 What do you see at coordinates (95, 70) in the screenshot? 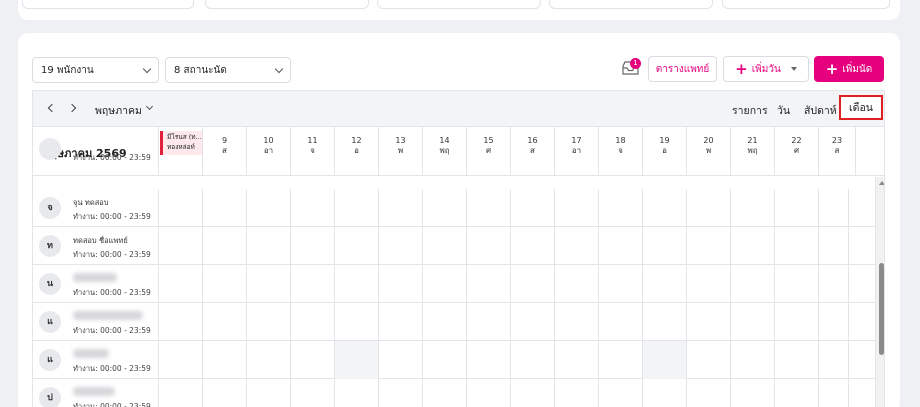
I see `employee-filter-select: 19 พนักงาน` at bounding box center [95, 70].